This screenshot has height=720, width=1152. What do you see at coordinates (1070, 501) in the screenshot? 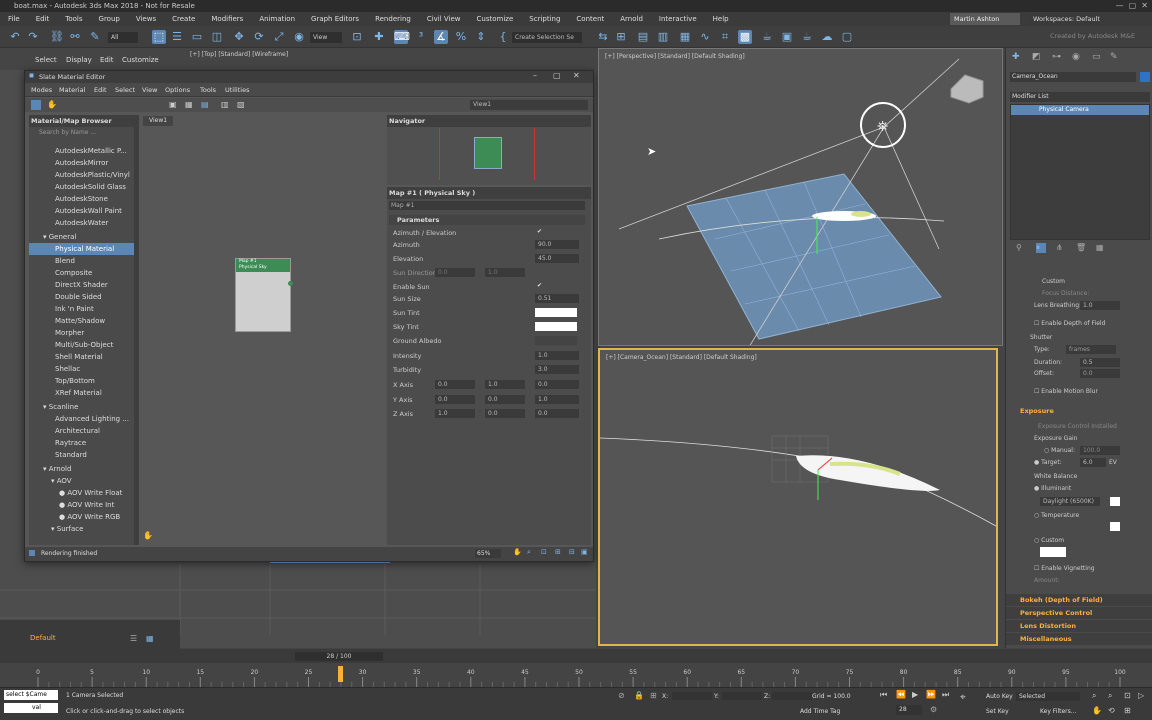
I see `illuminant-dropdown: Daylight (6500K)` at bounding box center [1070, 501].